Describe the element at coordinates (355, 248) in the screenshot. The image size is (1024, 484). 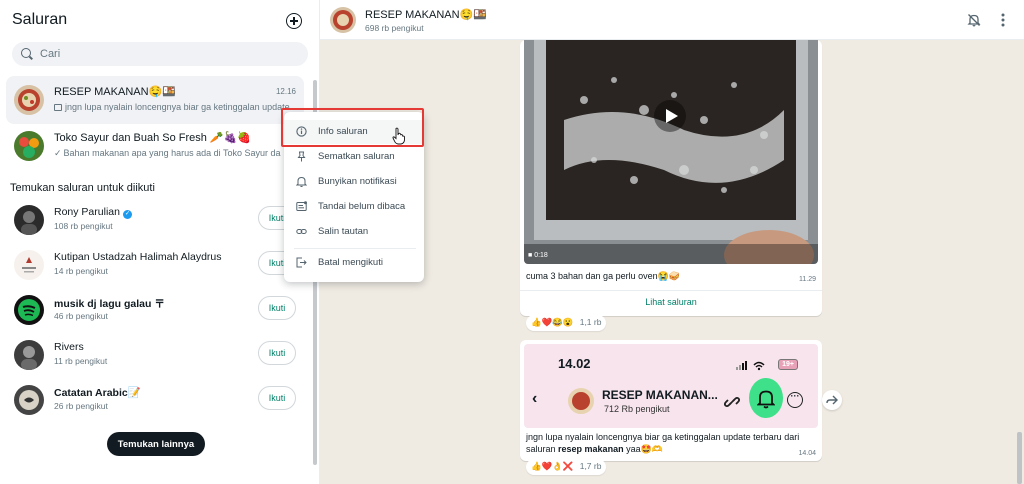
I see `menu-divider` at that location.